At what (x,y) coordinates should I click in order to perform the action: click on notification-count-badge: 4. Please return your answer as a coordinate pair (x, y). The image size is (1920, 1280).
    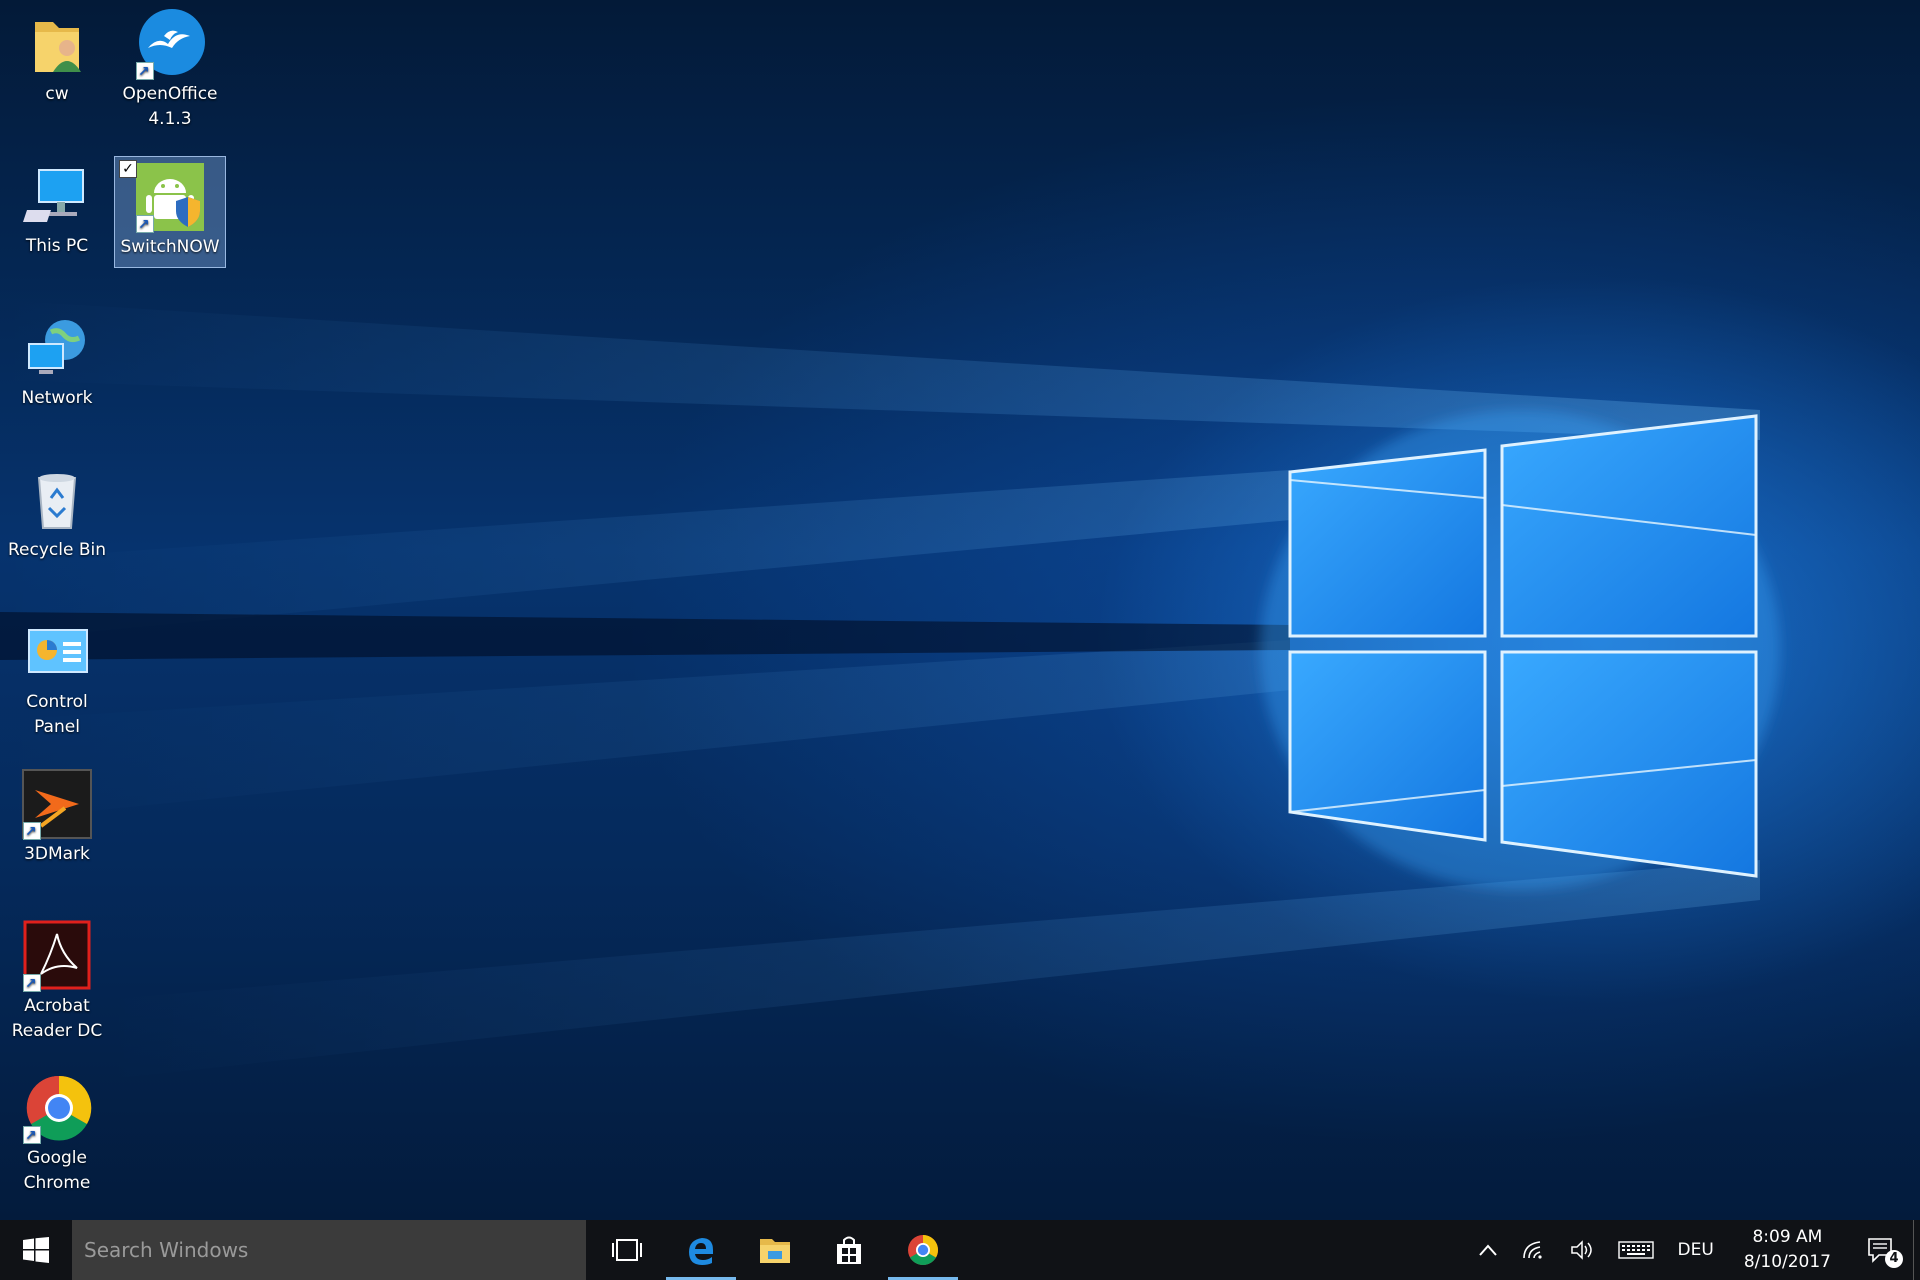
    Looking at the image, I should click on (1894, 1259).